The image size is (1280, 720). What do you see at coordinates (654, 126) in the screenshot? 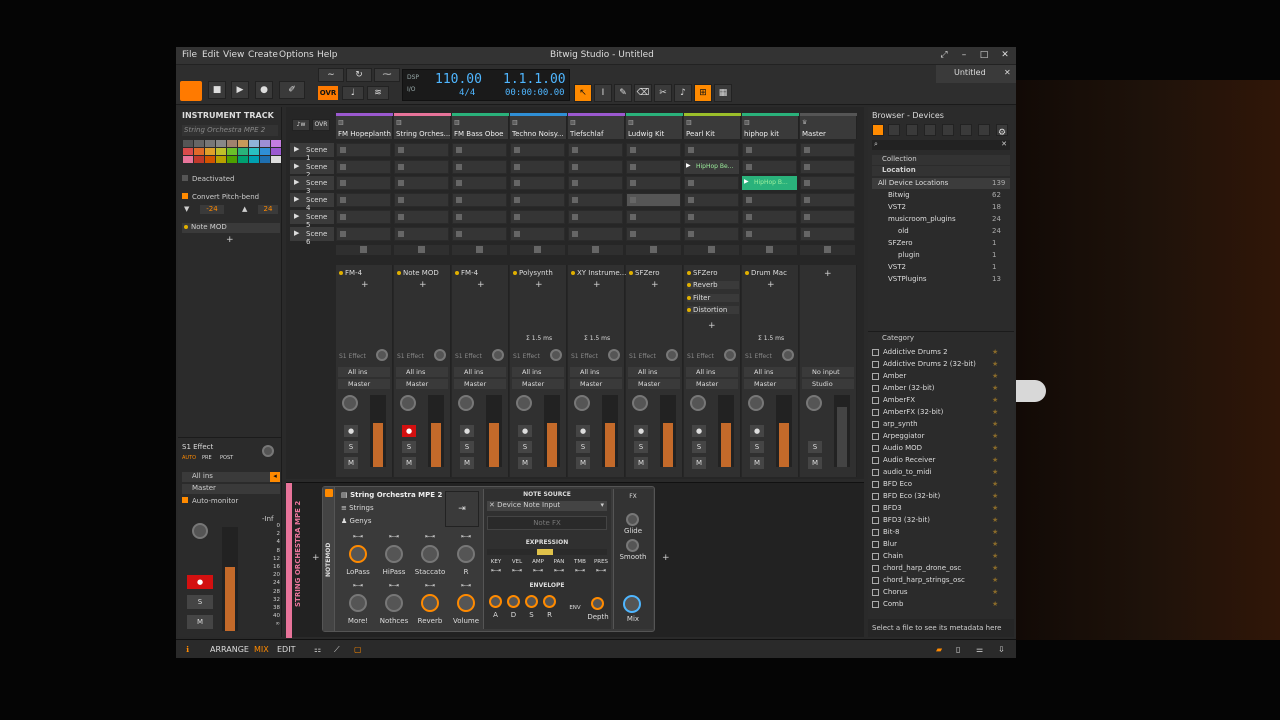
I see `track-header: ▥ Ludwig Kit` at bounding box center [654, 126].